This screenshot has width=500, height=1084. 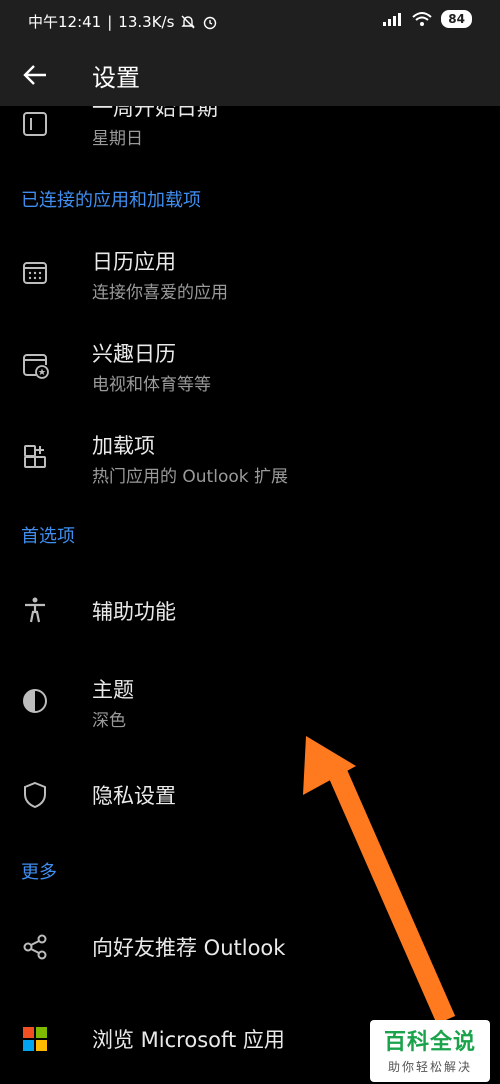 I want to click on share-icon, so click(x=35, y=947).